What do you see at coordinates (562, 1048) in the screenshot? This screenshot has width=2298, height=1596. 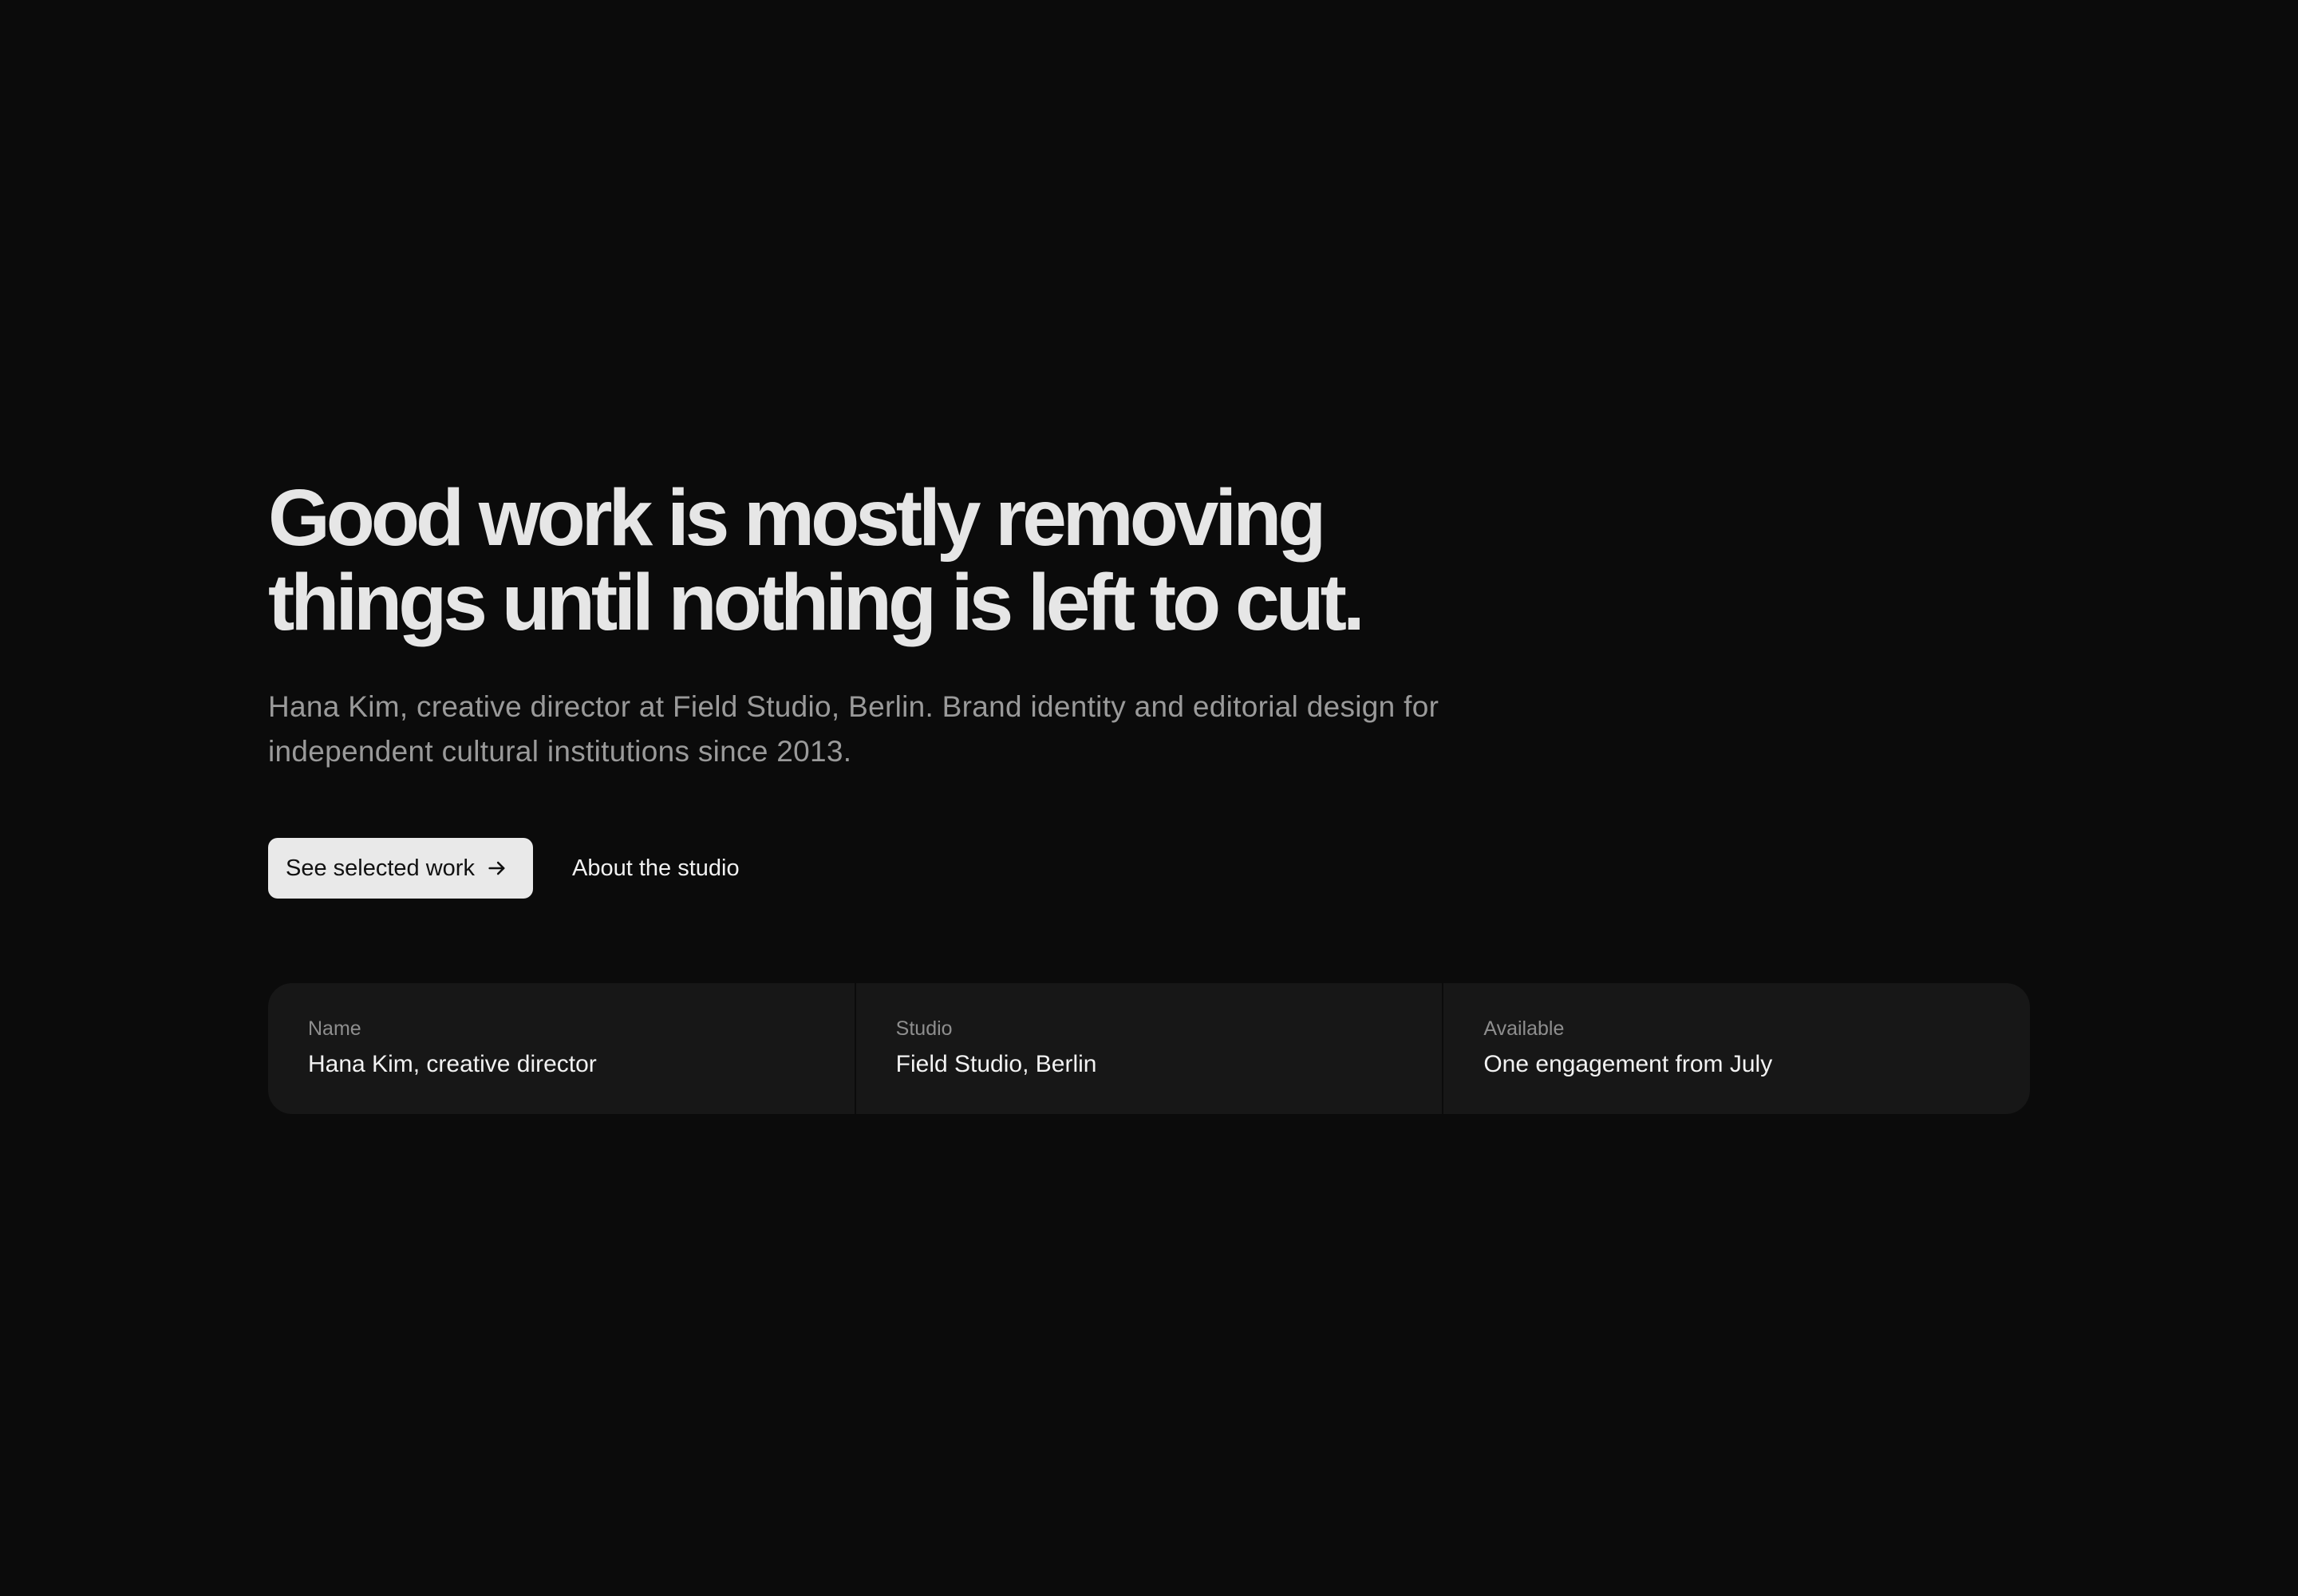 I see `info-name: Name Hana Kim, creative director` at bounding box center [562, 1048].